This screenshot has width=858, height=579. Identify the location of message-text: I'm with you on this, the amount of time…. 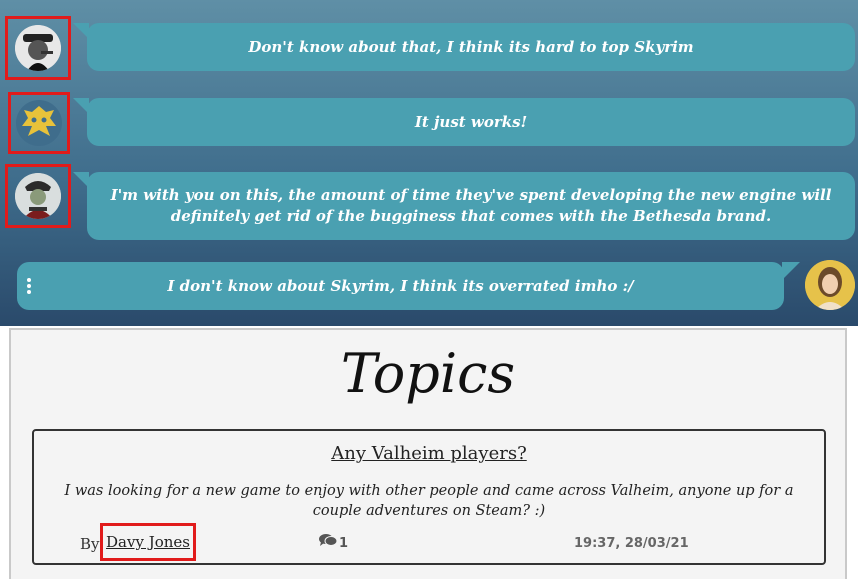
(471, 205).